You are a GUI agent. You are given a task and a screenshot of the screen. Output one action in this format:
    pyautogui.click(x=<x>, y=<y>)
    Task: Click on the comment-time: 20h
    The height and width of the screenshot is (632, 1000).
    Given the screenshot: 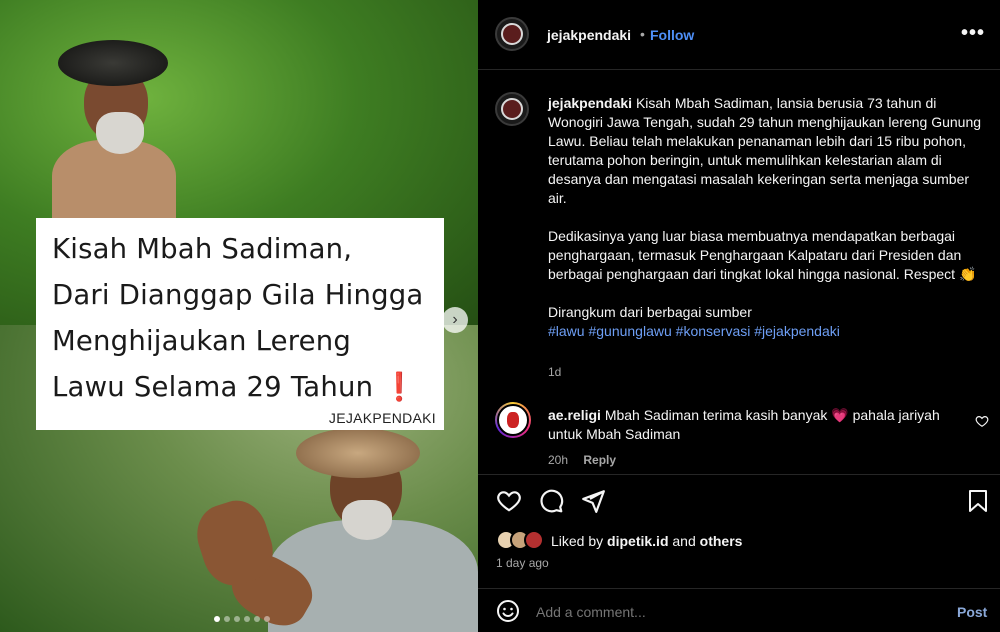 What is the action you would take?
    pyautogui.click(x=558, y=460)
    